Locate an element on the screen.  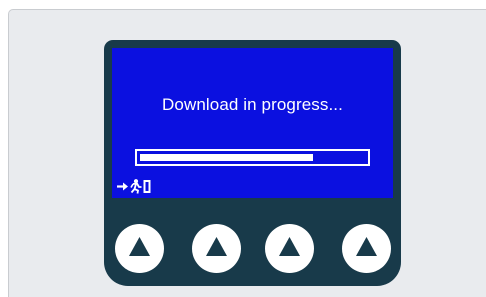
exit-arrow-icon is located at coordinates (138, 186).